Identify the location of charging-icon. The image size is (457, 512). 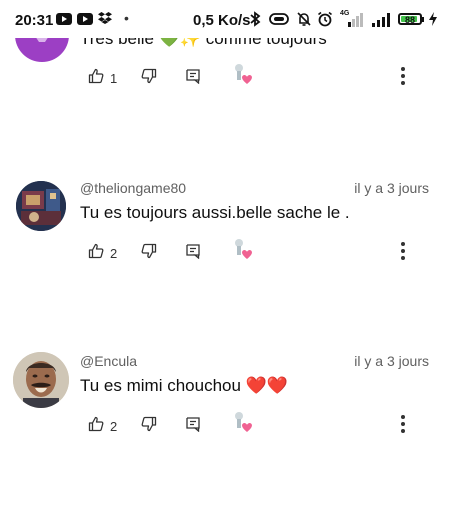
(433, 21).